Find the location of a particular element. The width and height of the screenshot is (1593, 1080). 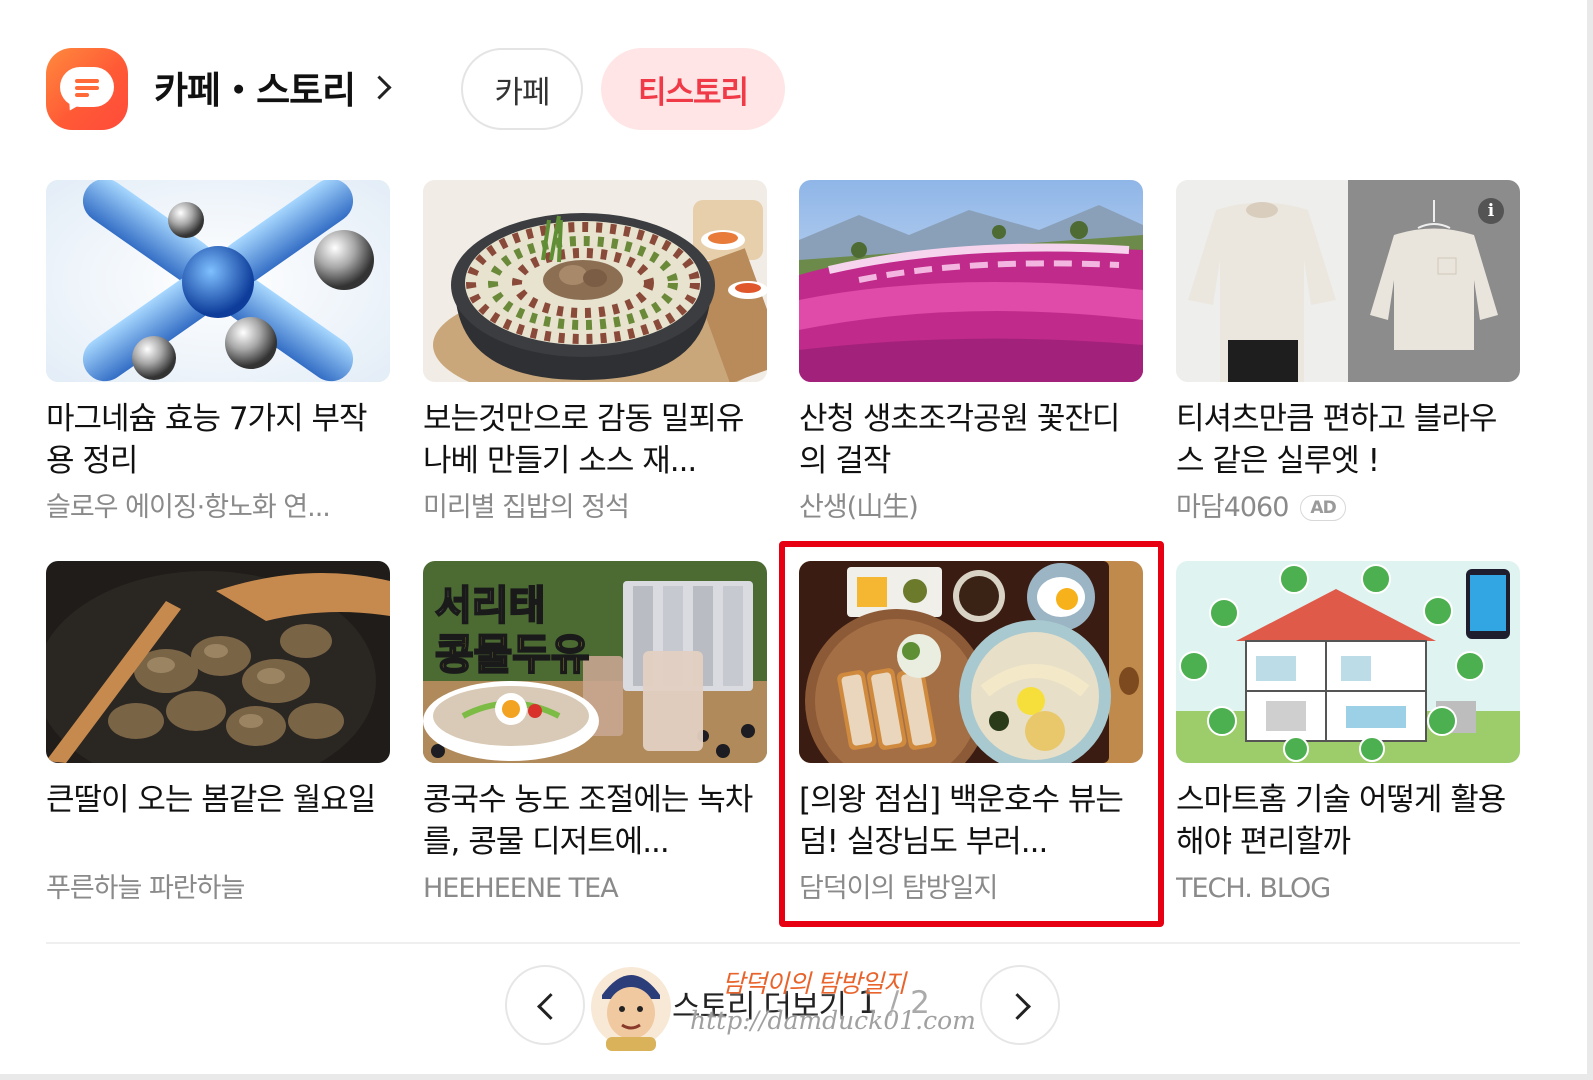

footer-divider is located at coordinates (783, 943).